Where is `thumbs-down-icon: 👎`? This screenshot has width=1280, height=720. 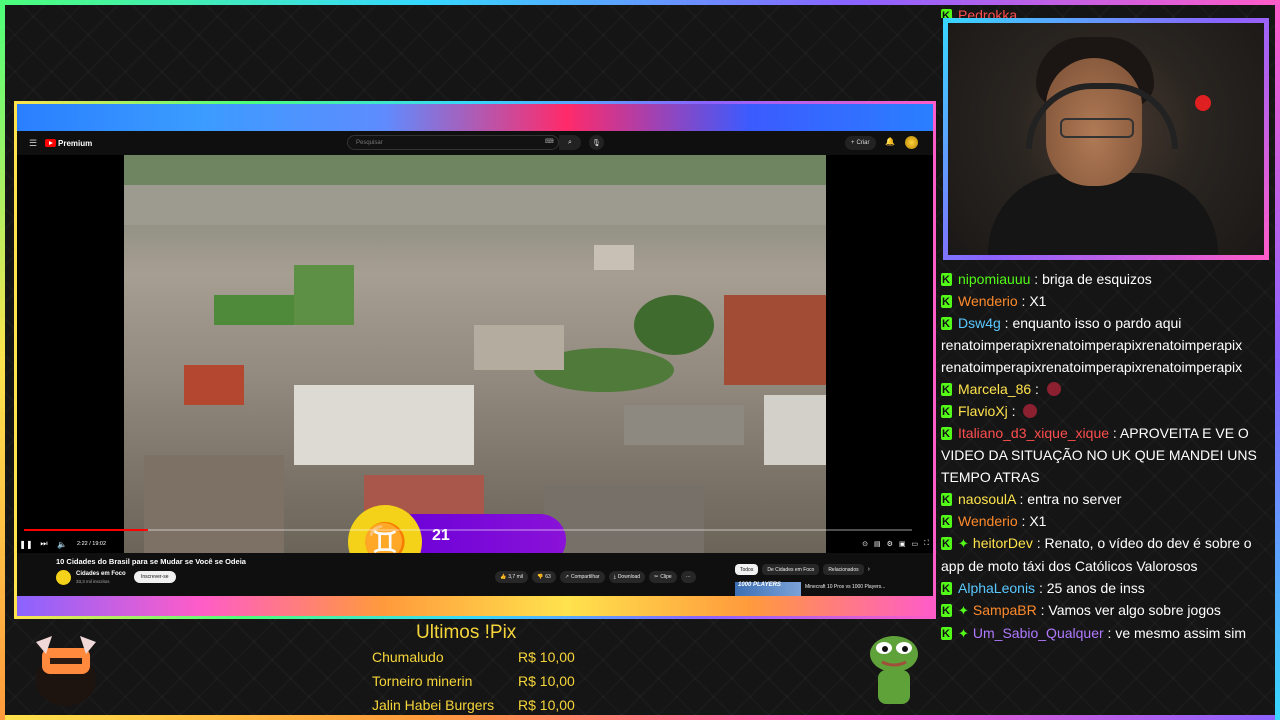
thumbs-down-icon: 👎 is located at coordinates (540, 577).